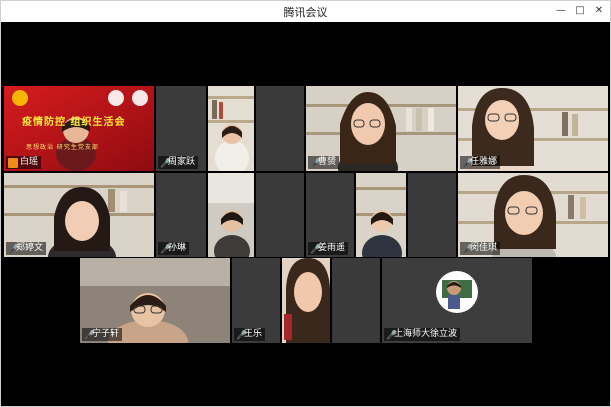 This screenshot has height=407, width=611. Describe the element at coordinates (102, 334) in the screenshot. I see `participant-label: 🎤 宁子轩` at that location.